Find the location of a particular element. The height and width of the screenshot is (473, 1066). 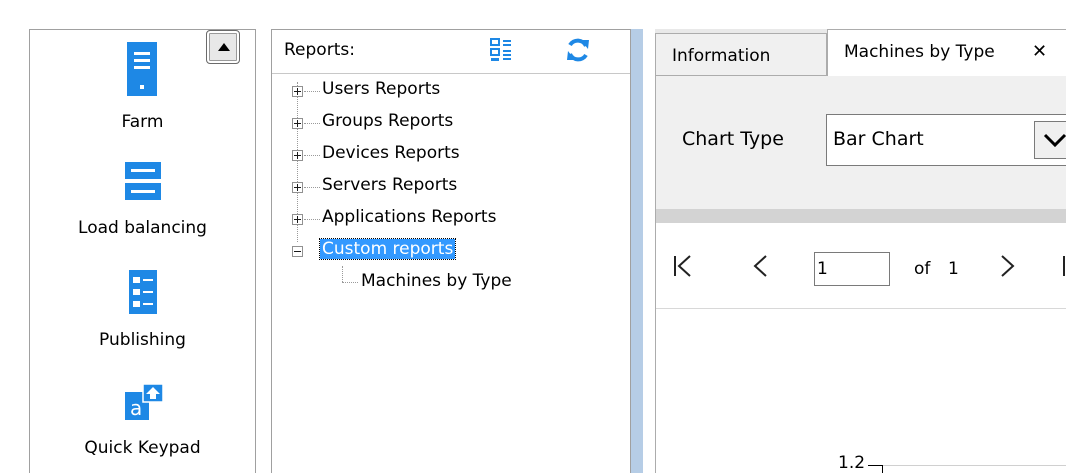

tab-strip: Information Machines by Type ✕ is located at coordinates (860, 52).